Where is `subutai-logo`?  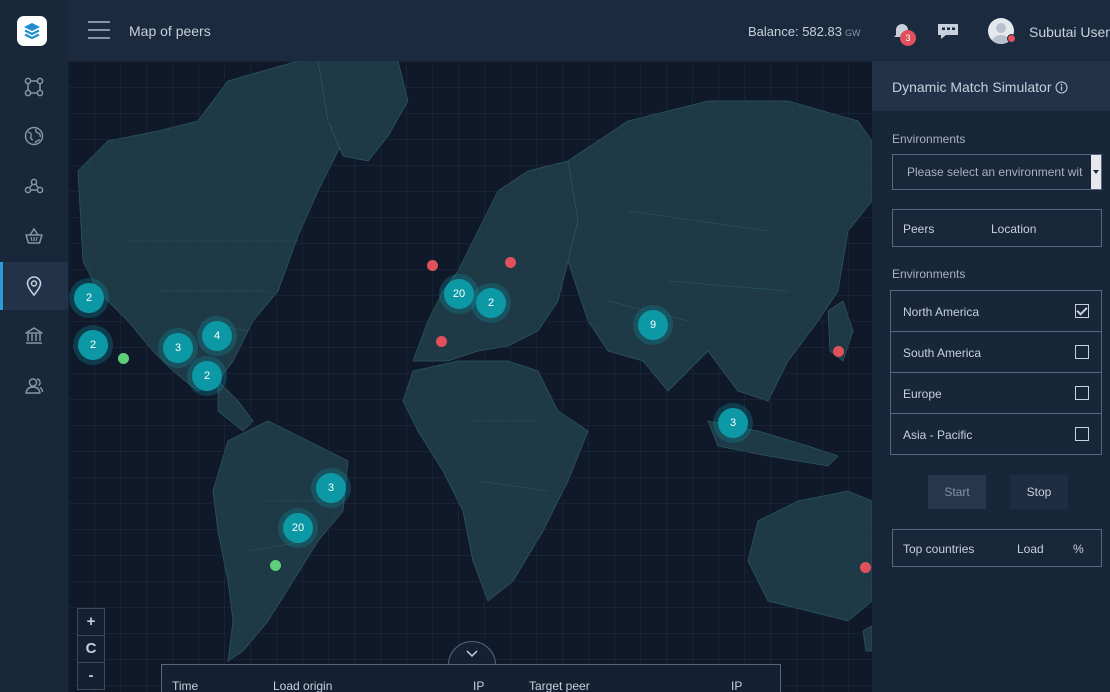
subutai-logo is located at coordinates (32, 31).